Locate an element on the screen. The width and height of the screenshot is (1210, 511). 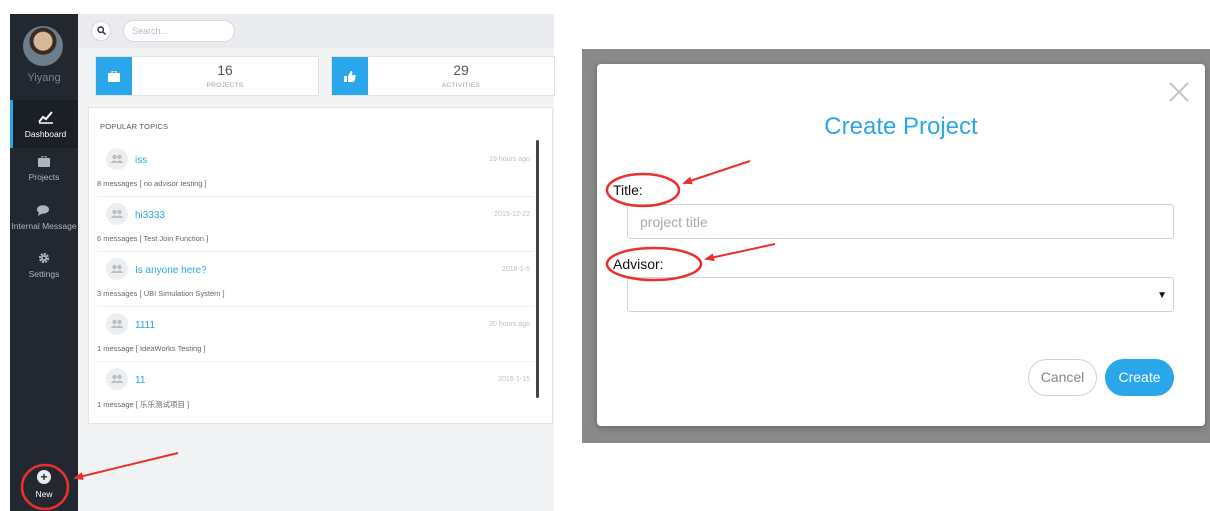
title-label: Title: is located at coordinates (628, 190).